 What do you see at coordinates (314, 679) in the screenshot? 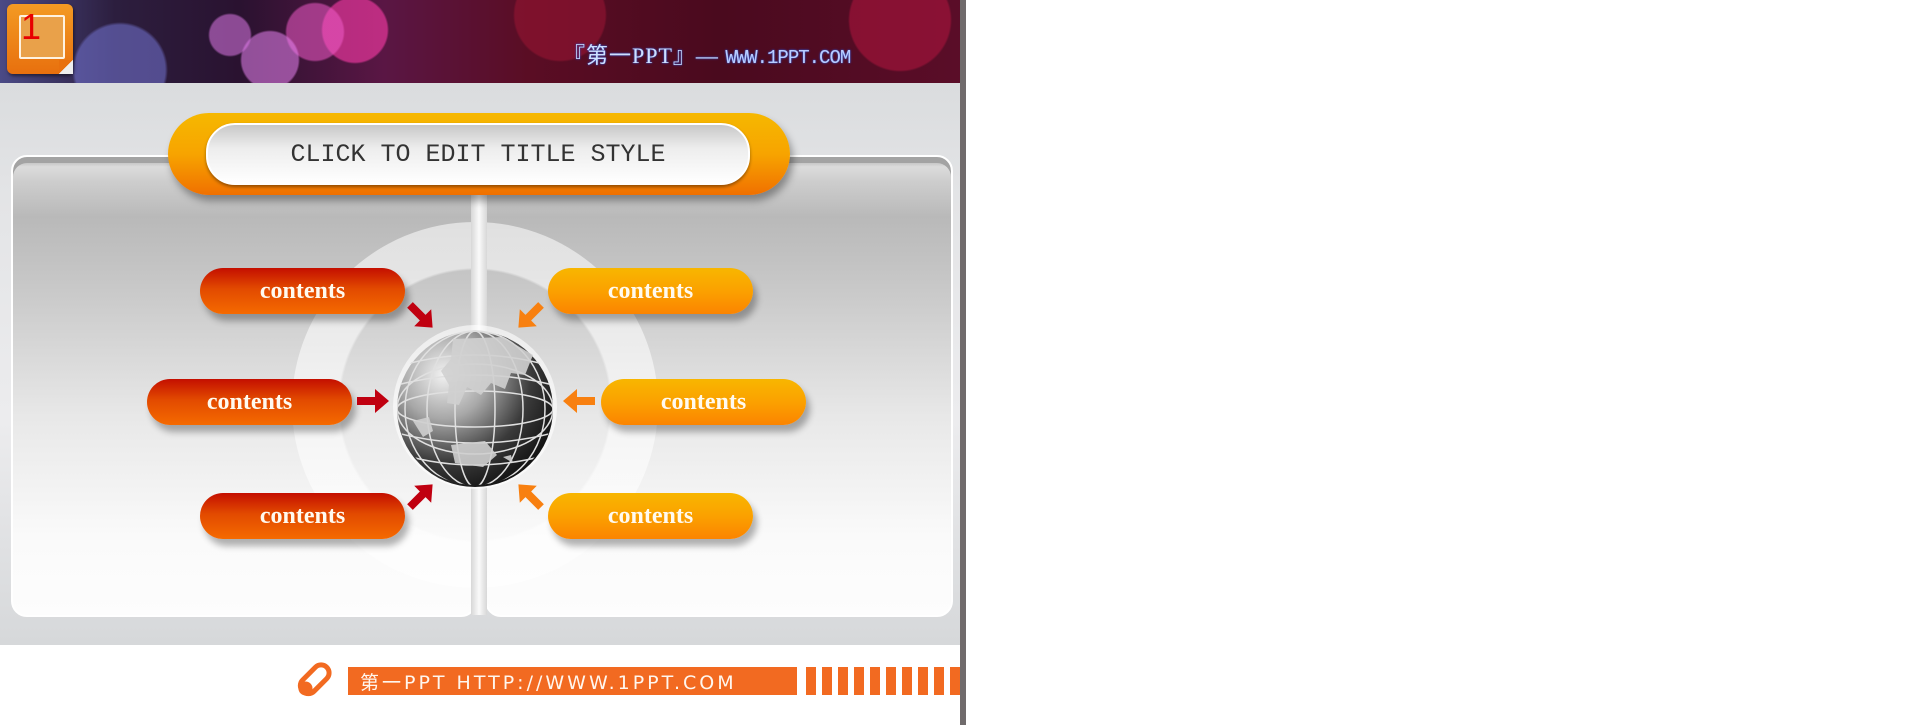
I see `pencil-icon` at bounding box center [314, 679].